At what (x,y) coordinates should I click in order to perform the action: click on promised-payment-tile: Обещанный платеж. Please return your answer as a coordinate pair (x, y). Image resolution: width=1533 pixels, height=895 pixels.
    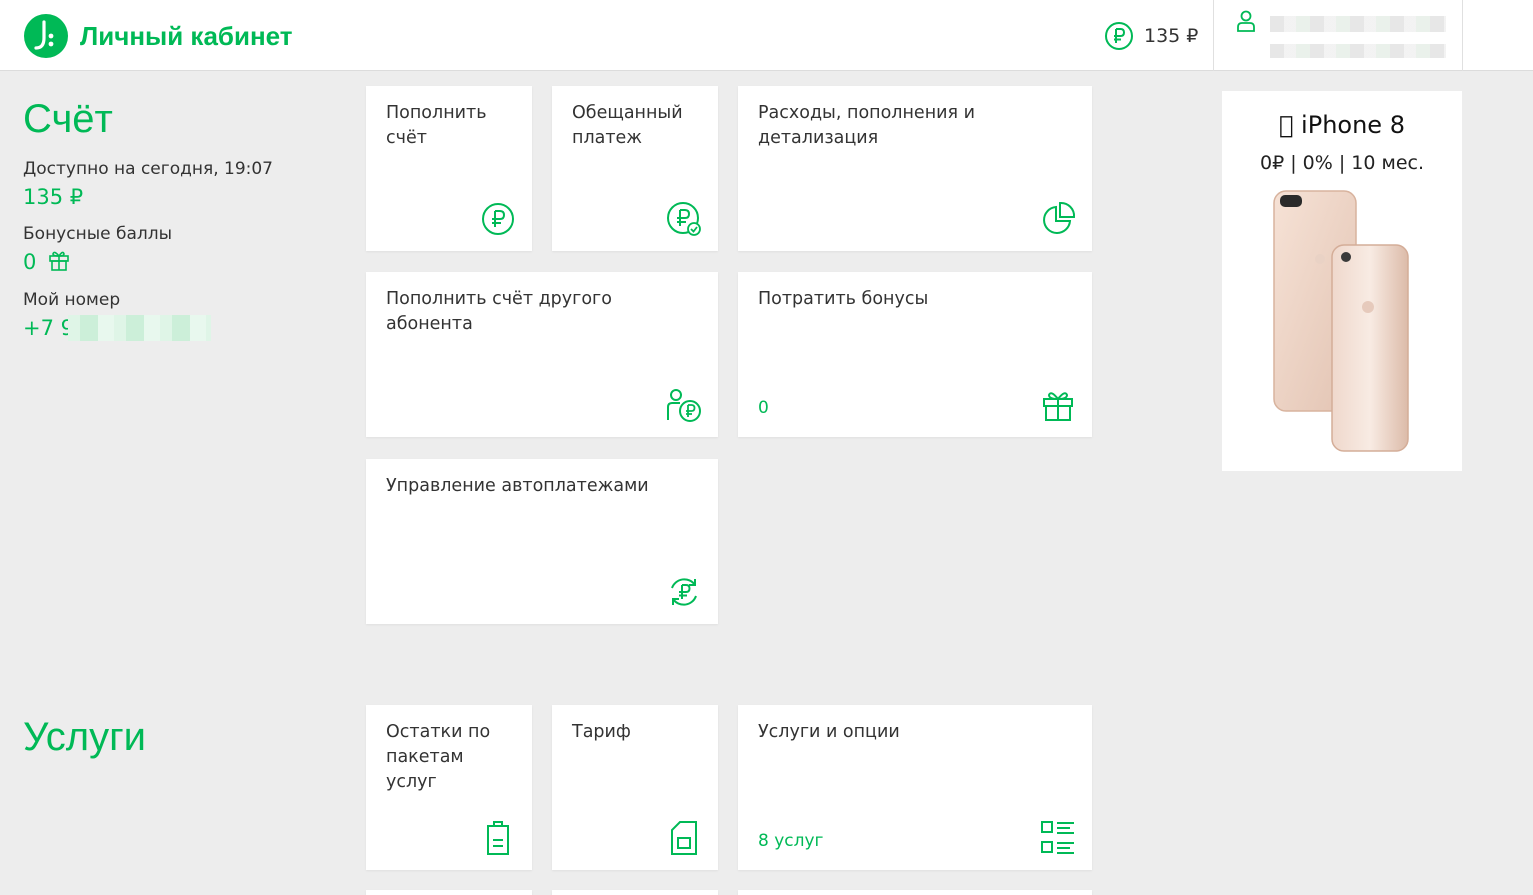
    Looking at the image, I should click on (635, 168).